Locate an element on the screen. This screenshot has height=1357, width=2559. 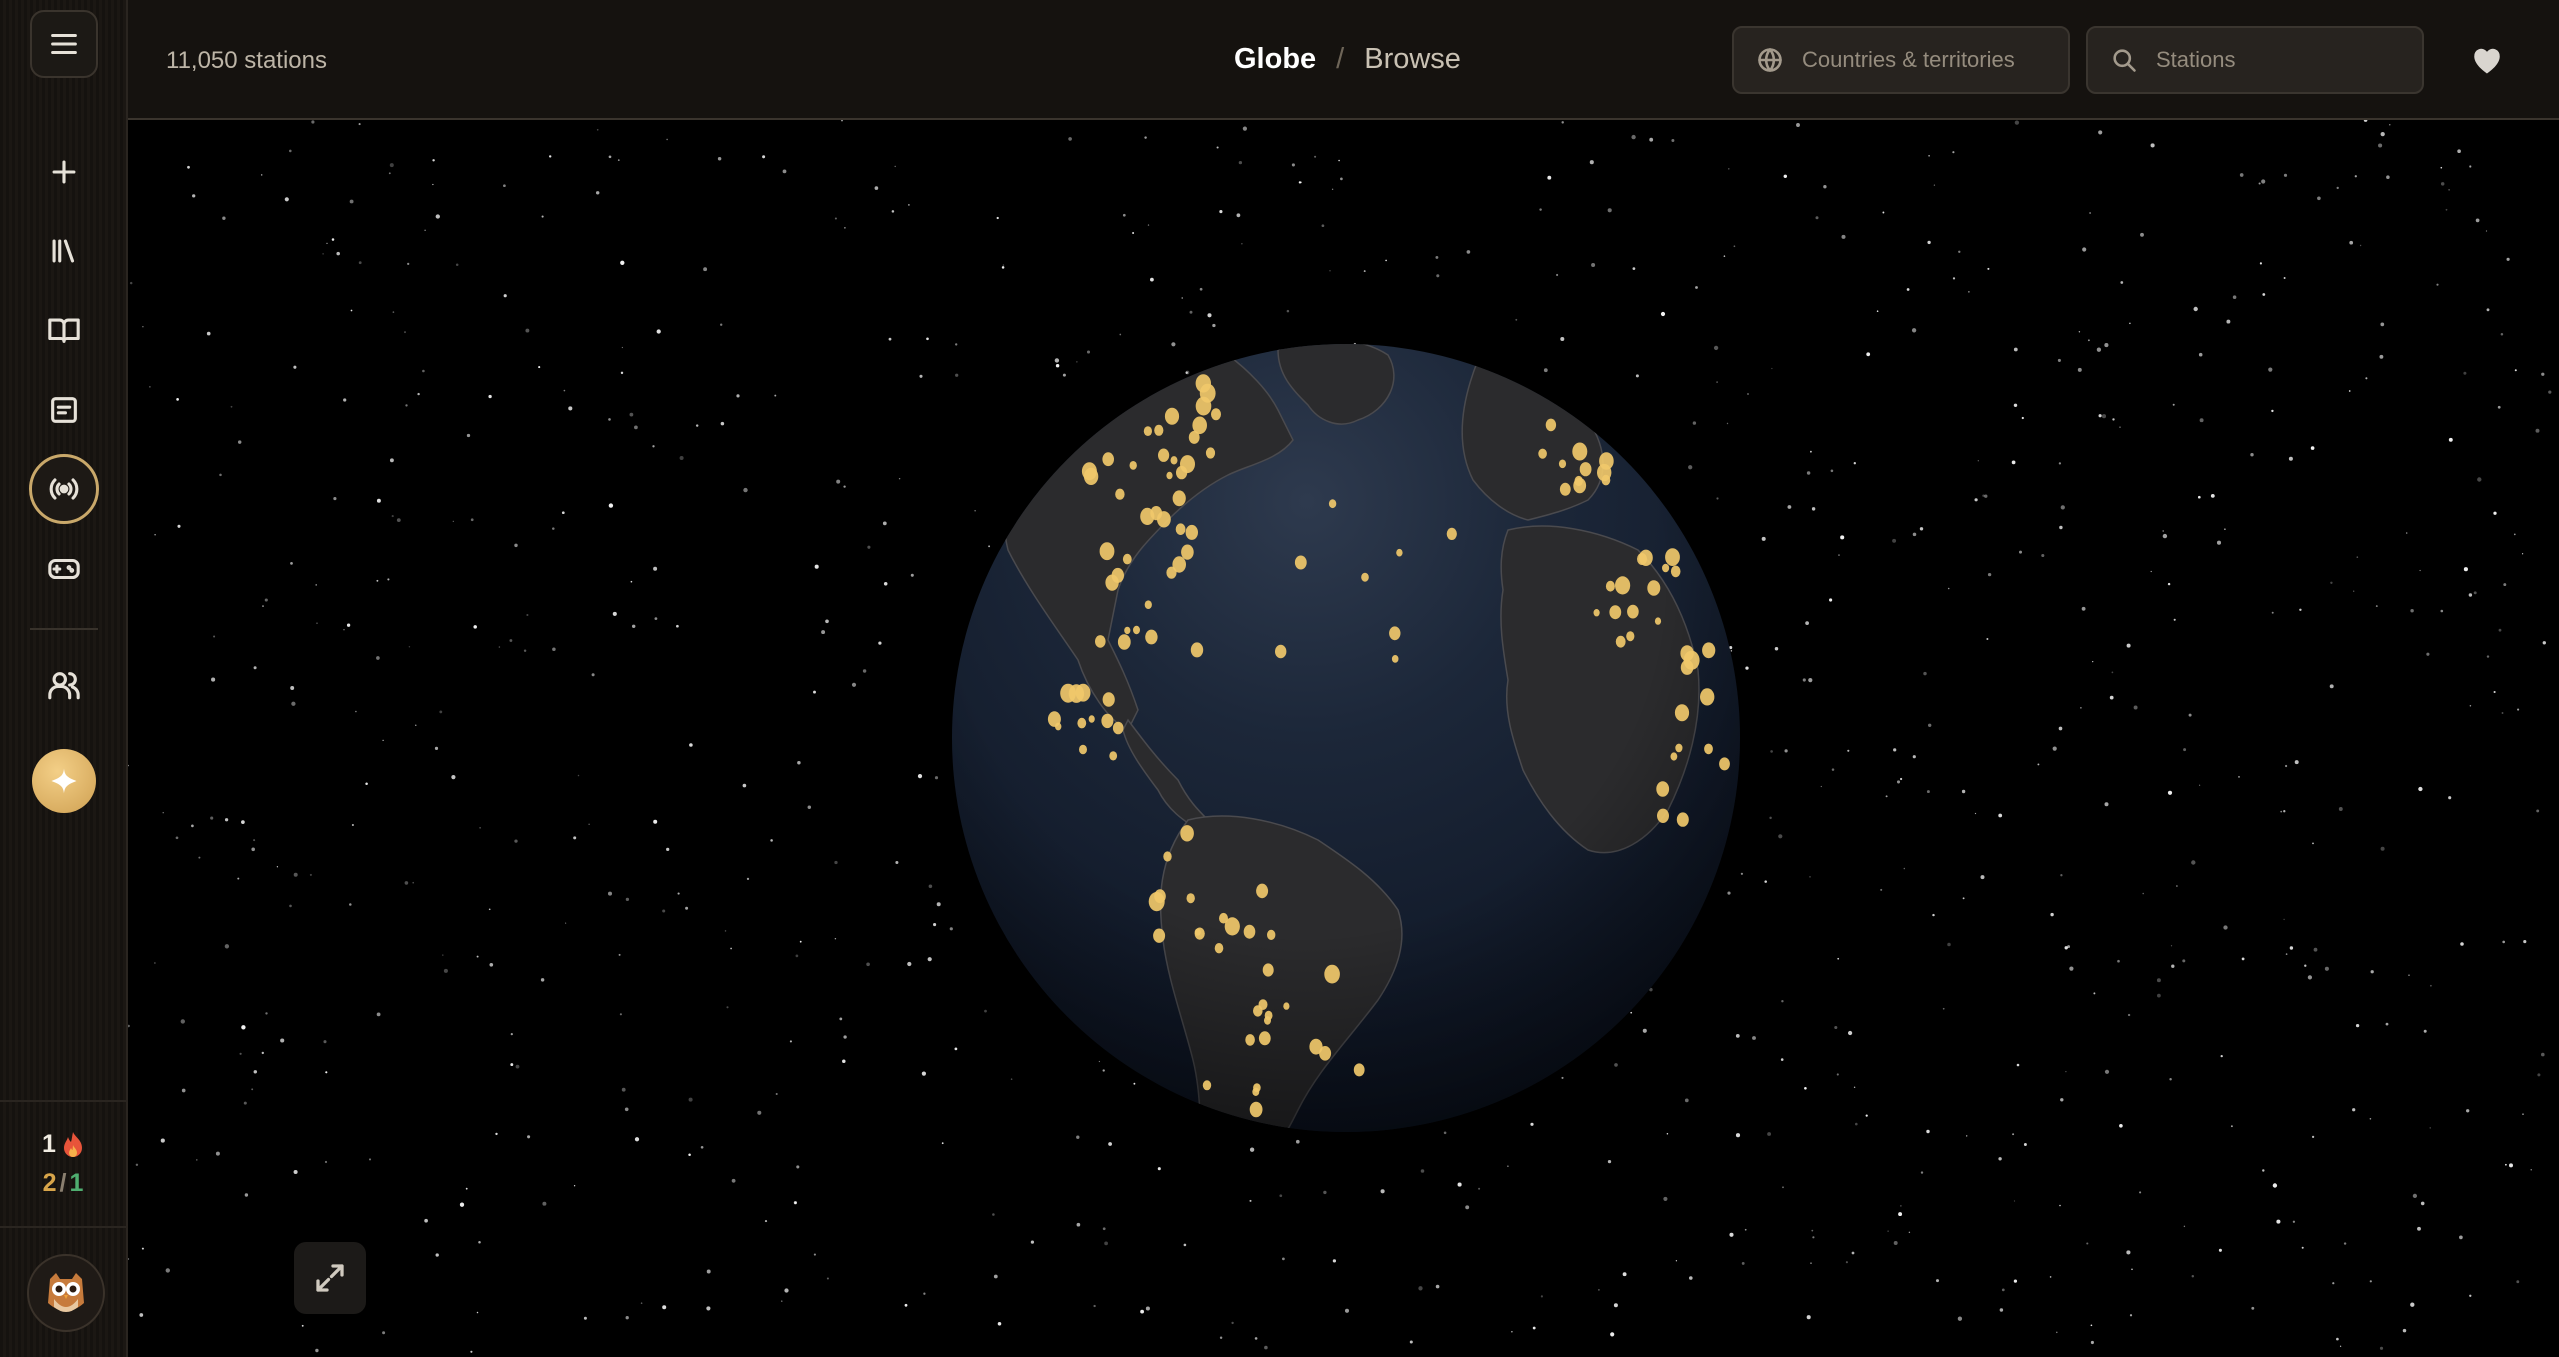
assistant-button is located at coordinates (64, 781).